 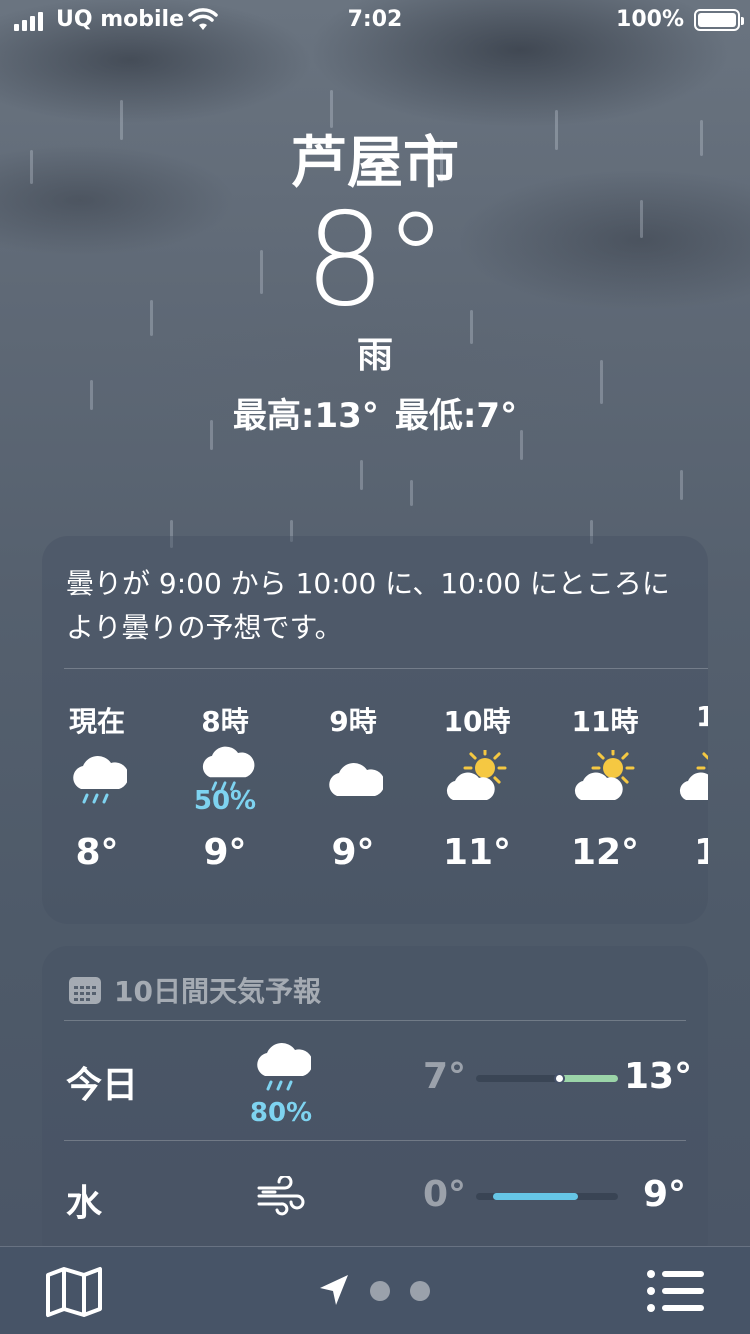 I want to click on hour-temperature: 11°, so click(x=477, y=852).